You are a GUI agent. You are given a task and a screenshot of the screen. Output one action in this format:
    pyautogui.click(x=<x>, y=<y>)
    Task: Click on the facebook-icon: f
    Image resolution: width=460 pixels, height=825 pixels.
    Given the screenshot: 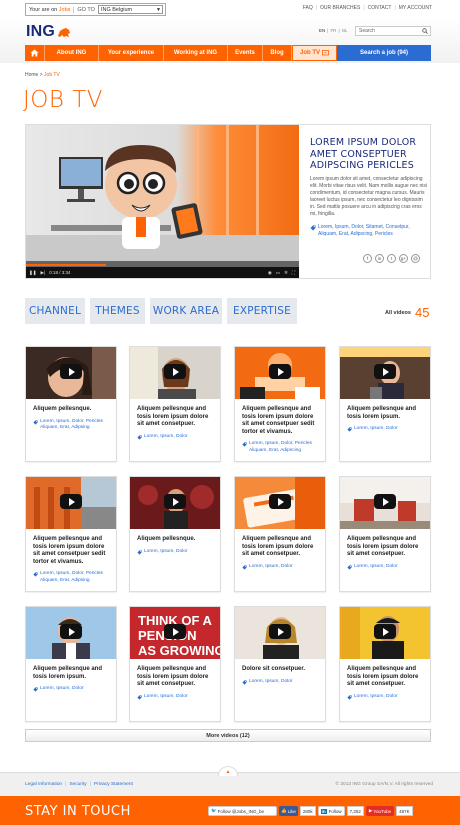 What is the action you would take?
    pyautogui.click(x=367, y=258)
    